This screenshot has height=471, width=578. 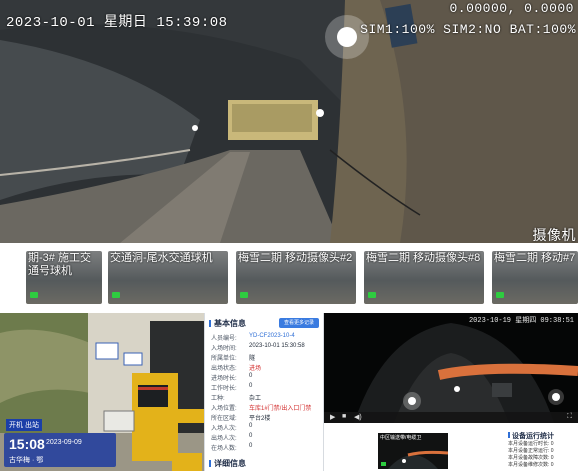 I want to click on camera-thumbnail-label: 梅雪二期 移动摄像头#8, so click(x=423, y=258).